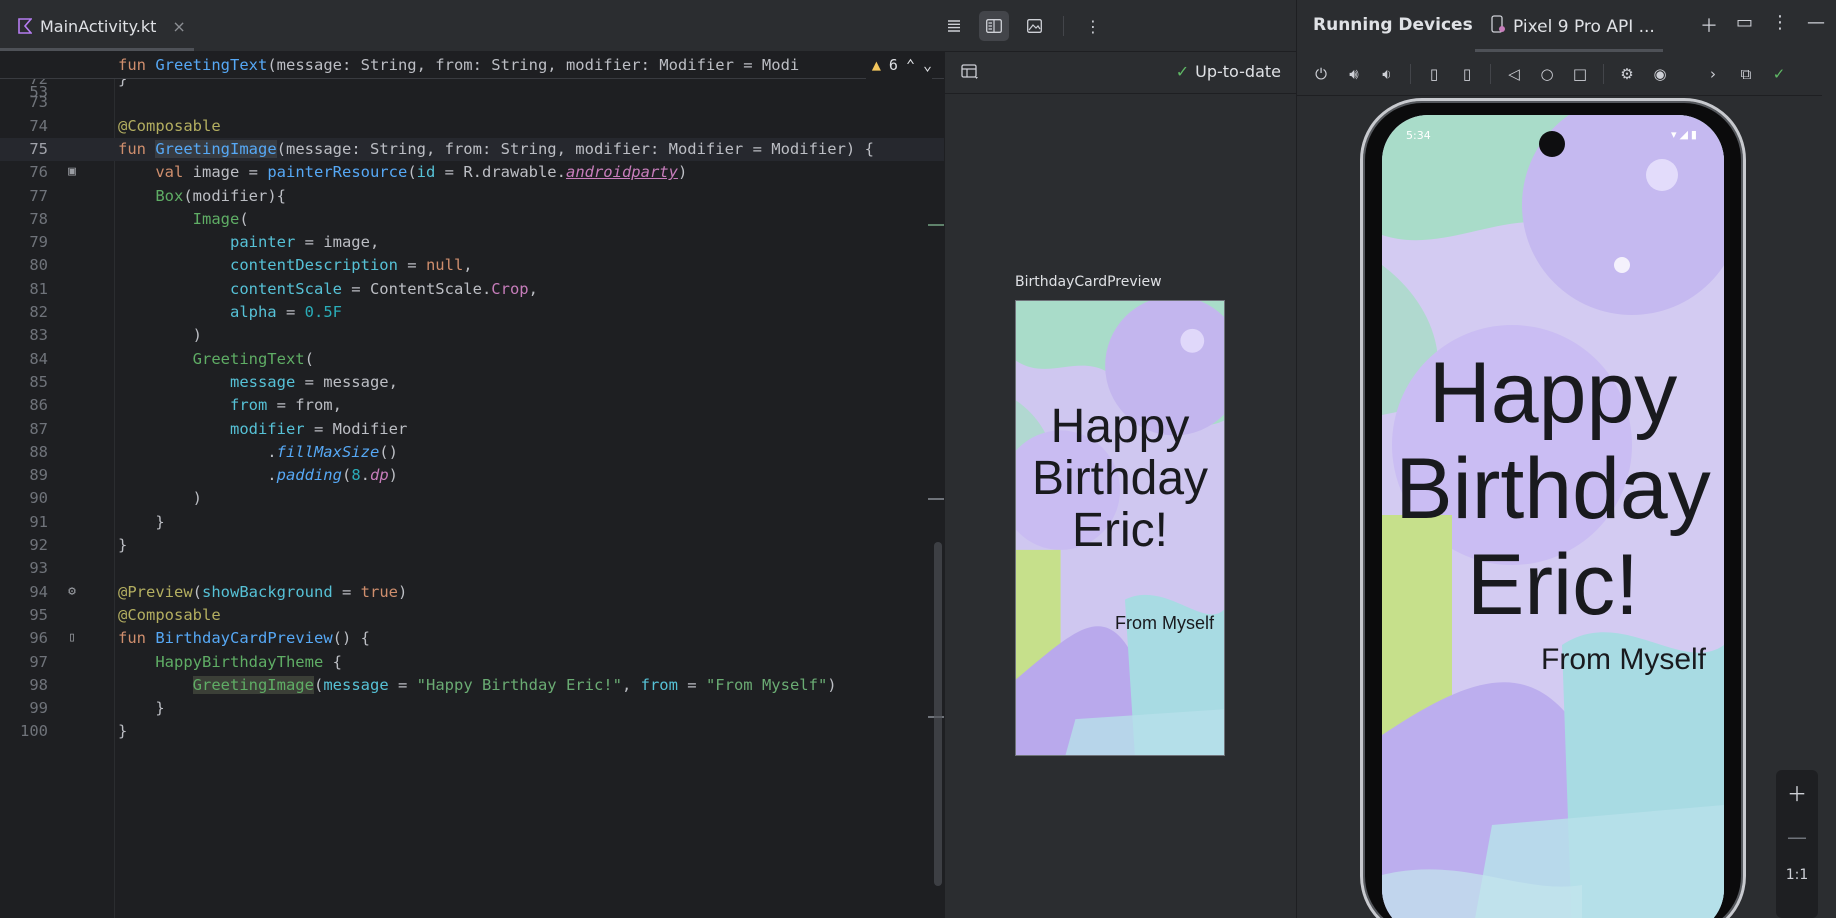  I want to click on device-settings-icon: ⚙, so click(1627, 74).